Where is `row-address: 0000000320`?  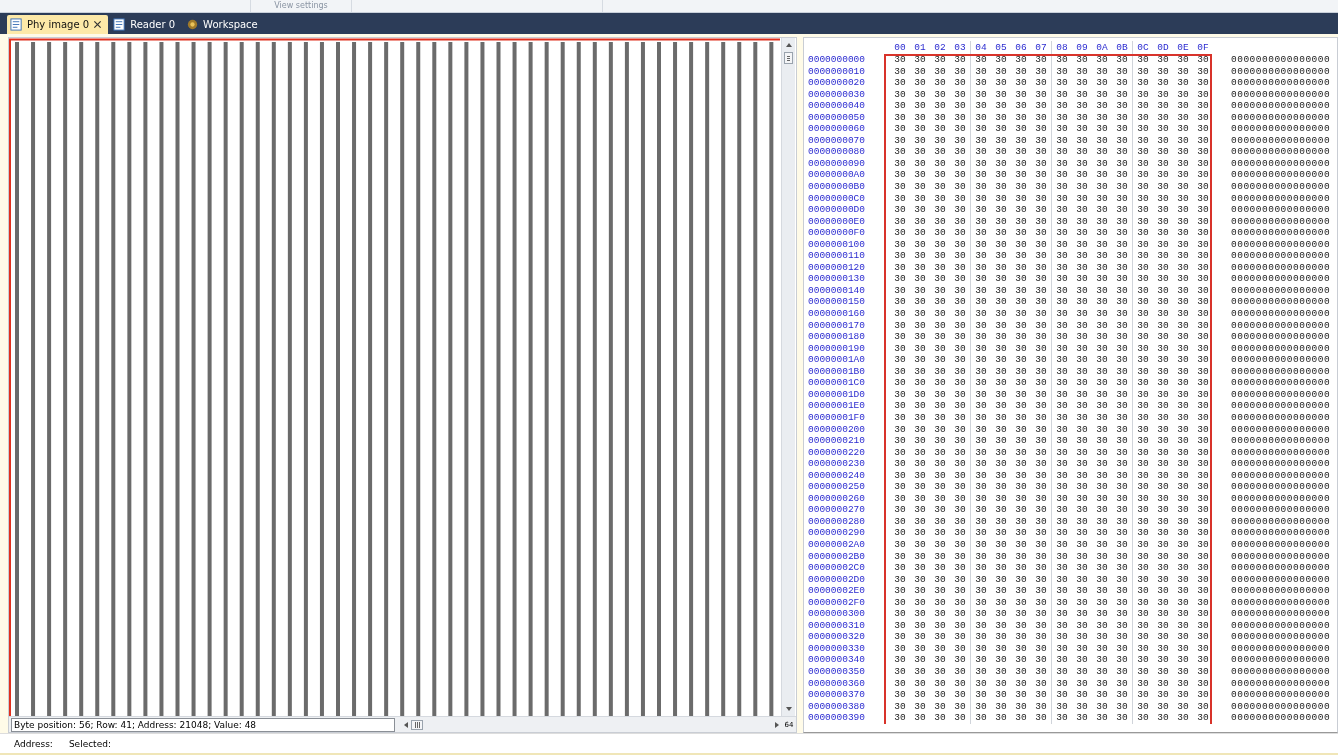 row-address: 0000000320 is located at coordinates (836, 637).